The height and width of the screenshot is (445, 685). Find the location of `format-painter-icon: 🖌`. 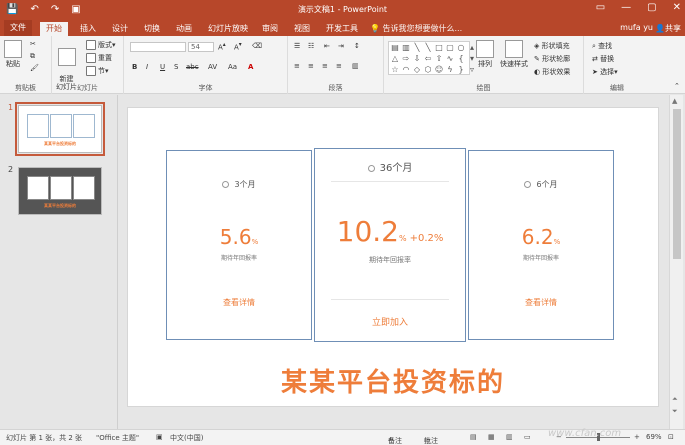

format-painter-icon: 🖌 is located at coordinates (34, 68).